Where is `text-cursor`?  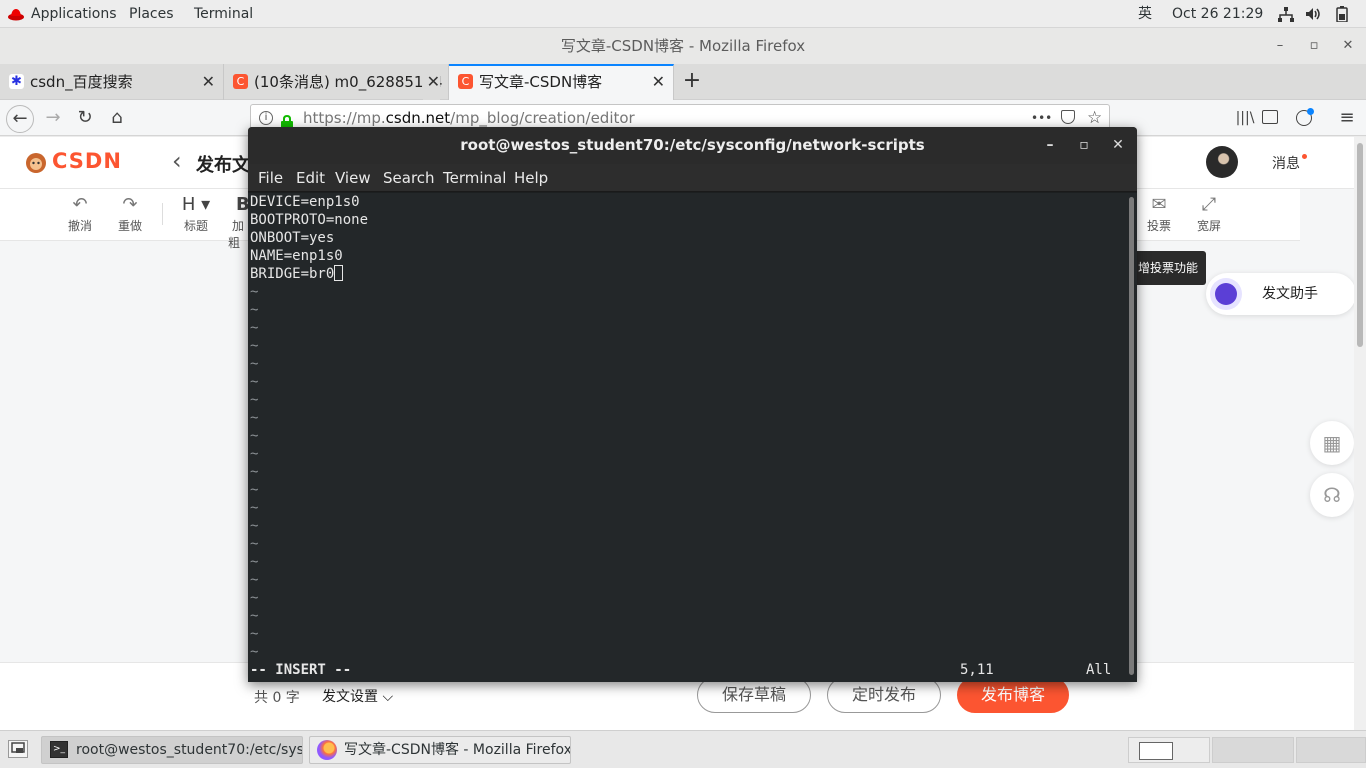 text-cursor is located at coordinates (339, 273).